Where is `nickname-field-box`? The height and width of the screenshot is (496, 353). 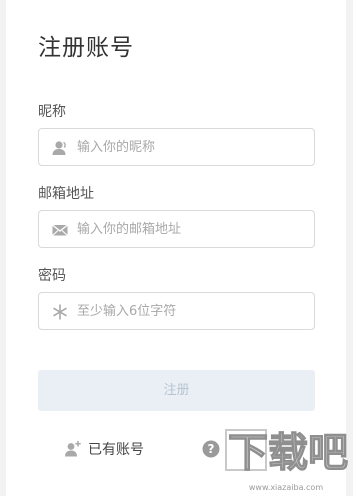
nickname-field-box is located at coordinates (176, 147).